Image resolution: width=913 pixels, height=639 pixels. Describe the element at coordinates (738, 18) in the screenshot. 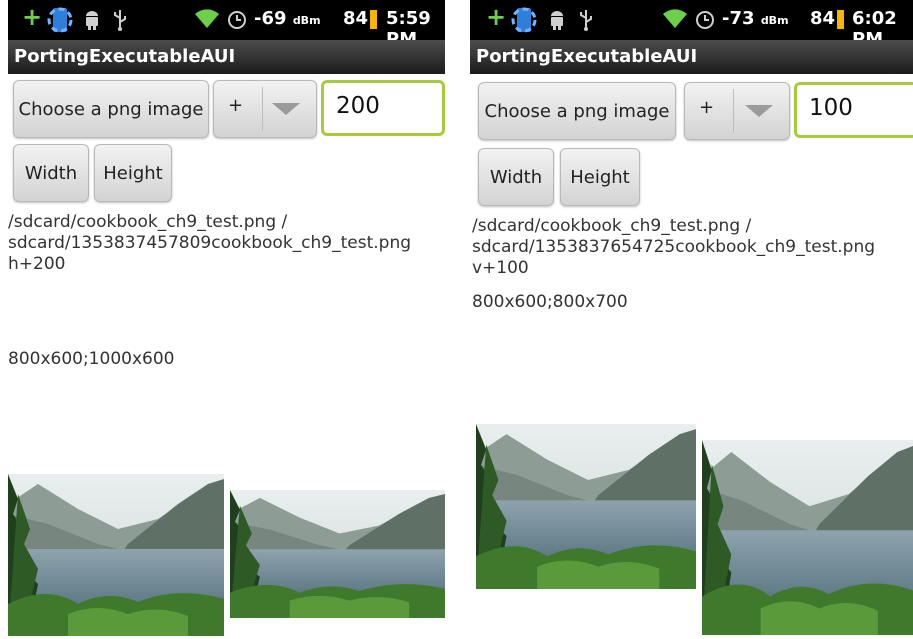

I see `signal-strength: -73` at that location.